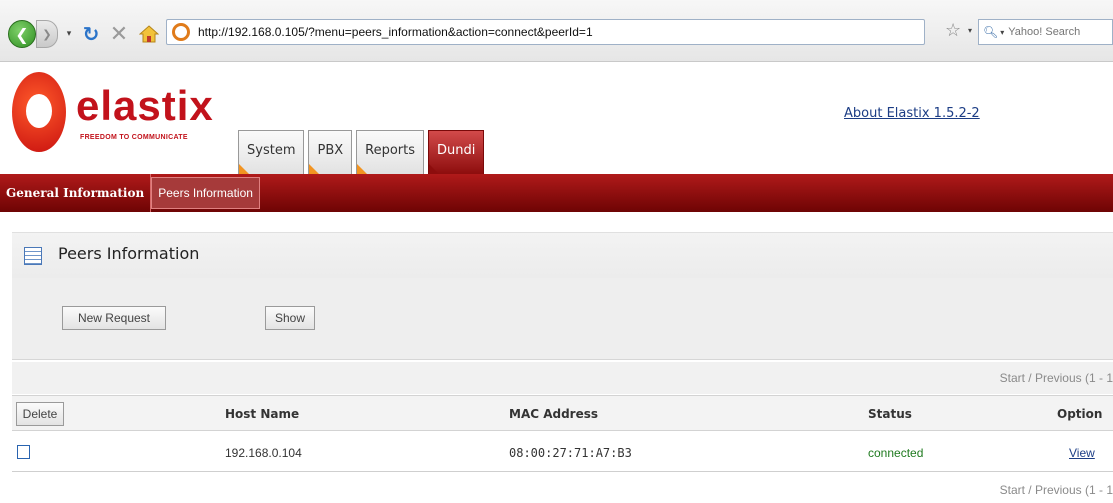 This screenshot has width=1113, height=503. Describe the element at coordinates (23, 452) in the screenshot. I see `row-select-checkbox` at that location.